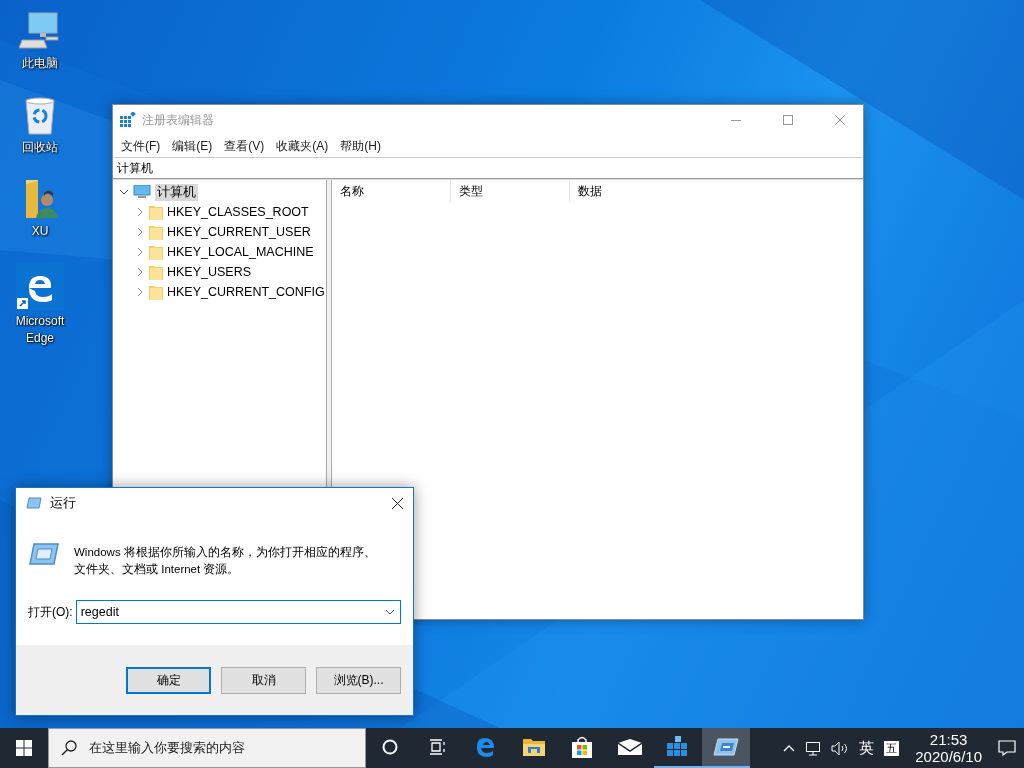 The image size is (1024, 768). What do you see at coordinates (40, 63) in the screenshot?
I see `desktop-icon-label: 此电脑` at bounding box center [40, 63].